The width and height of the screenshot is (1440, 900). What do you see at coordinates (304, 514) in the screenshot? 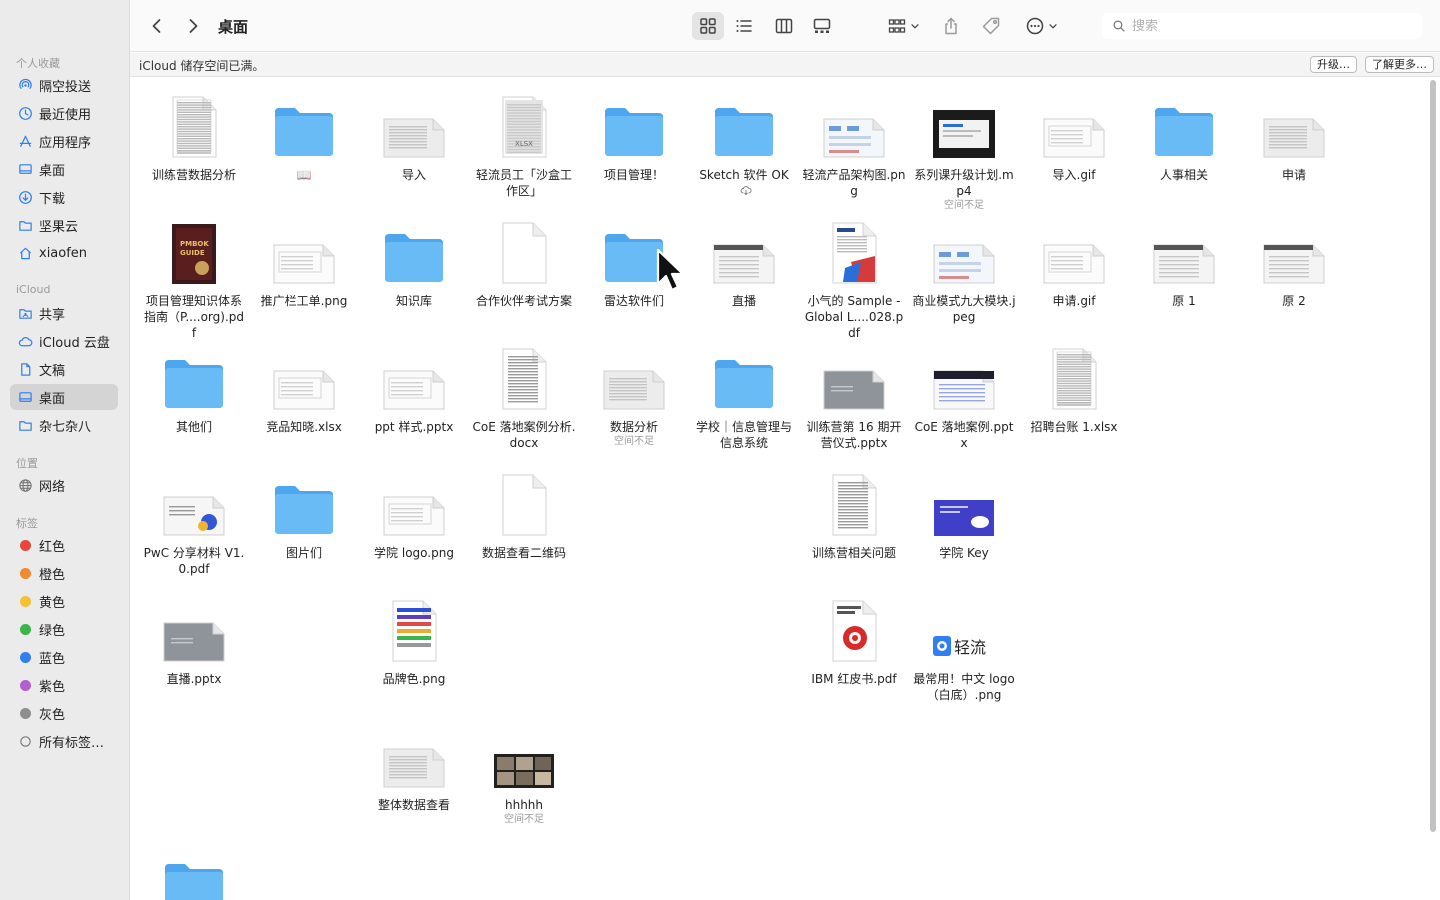
I see `folder-item: 图片们` at bounding box center [304, 514].